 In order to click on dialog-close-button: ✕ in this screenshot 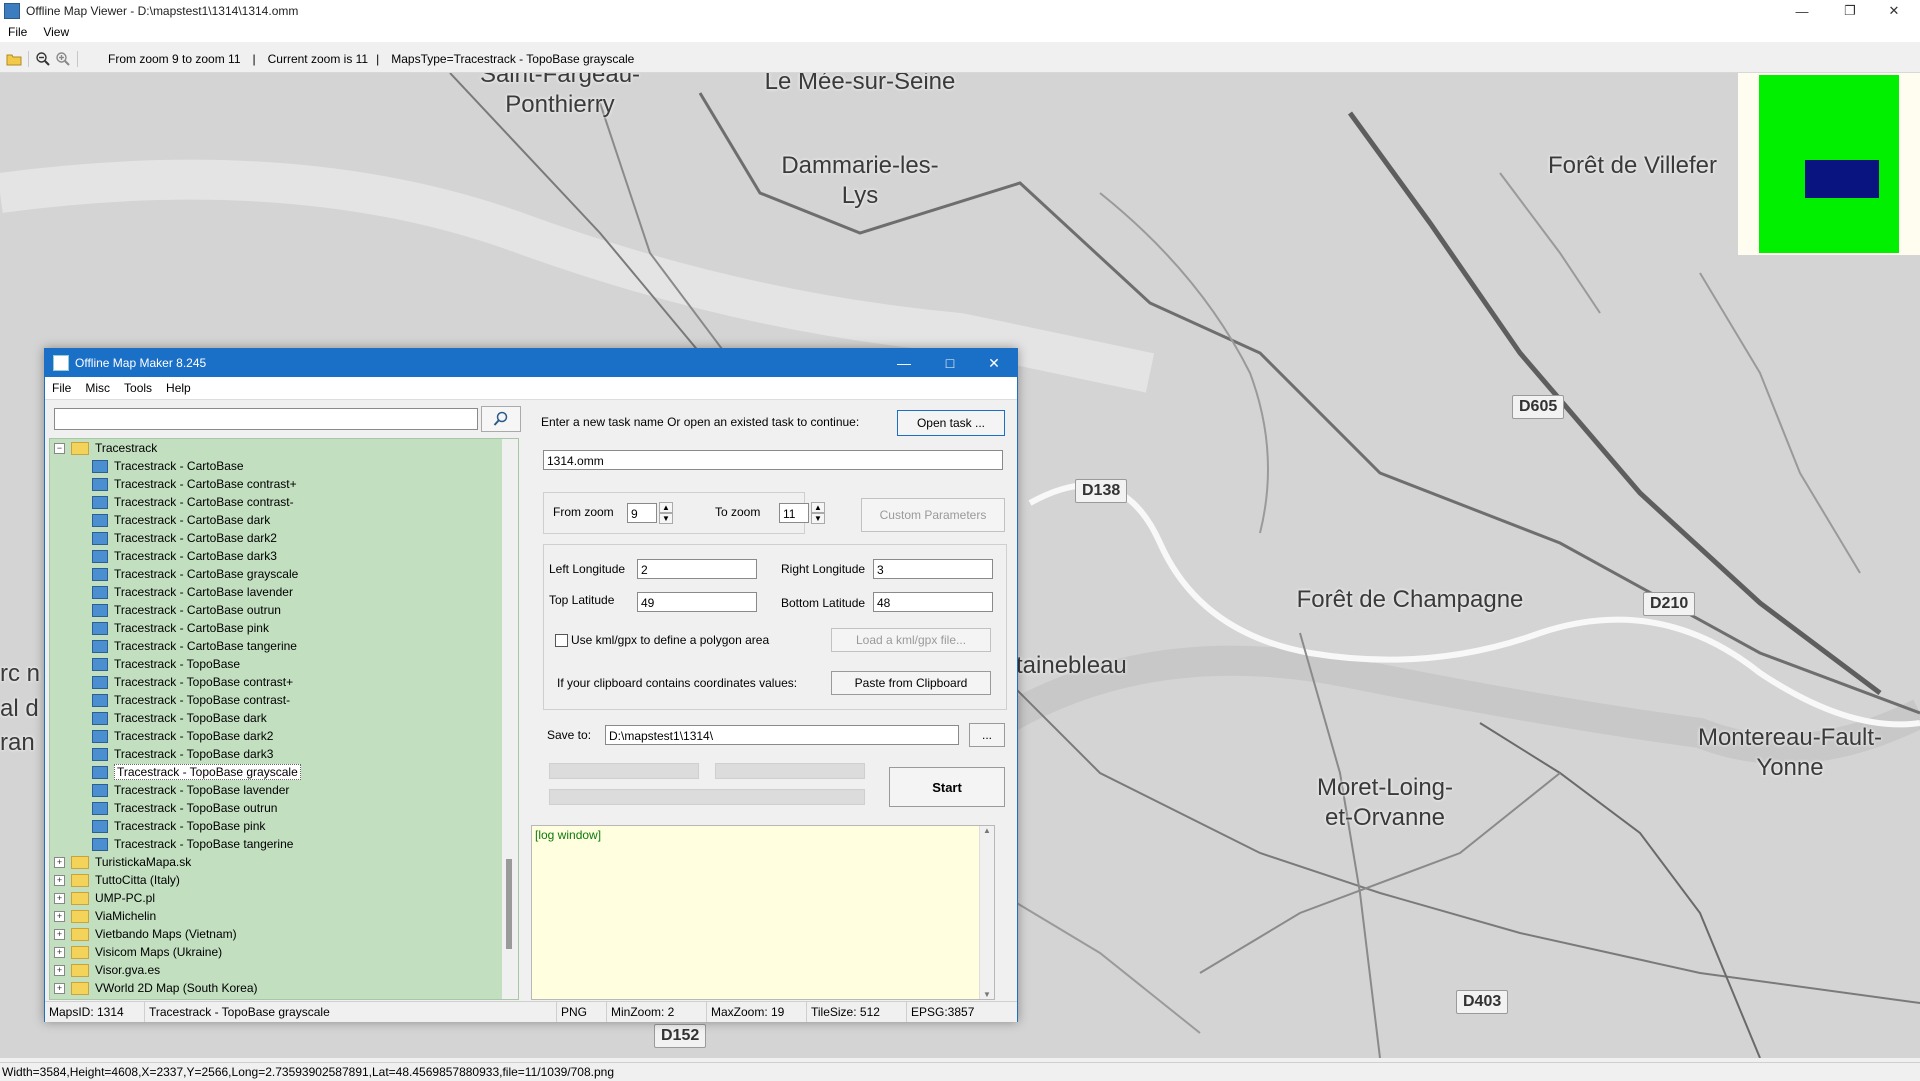, I will do `click(994, 363)`.